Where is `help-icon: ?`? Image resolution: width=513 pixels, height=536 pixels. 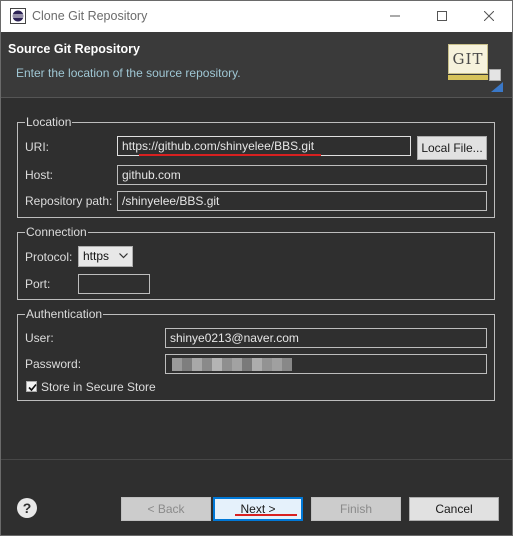
help-icon: ? is located at coordinates (27, 508).